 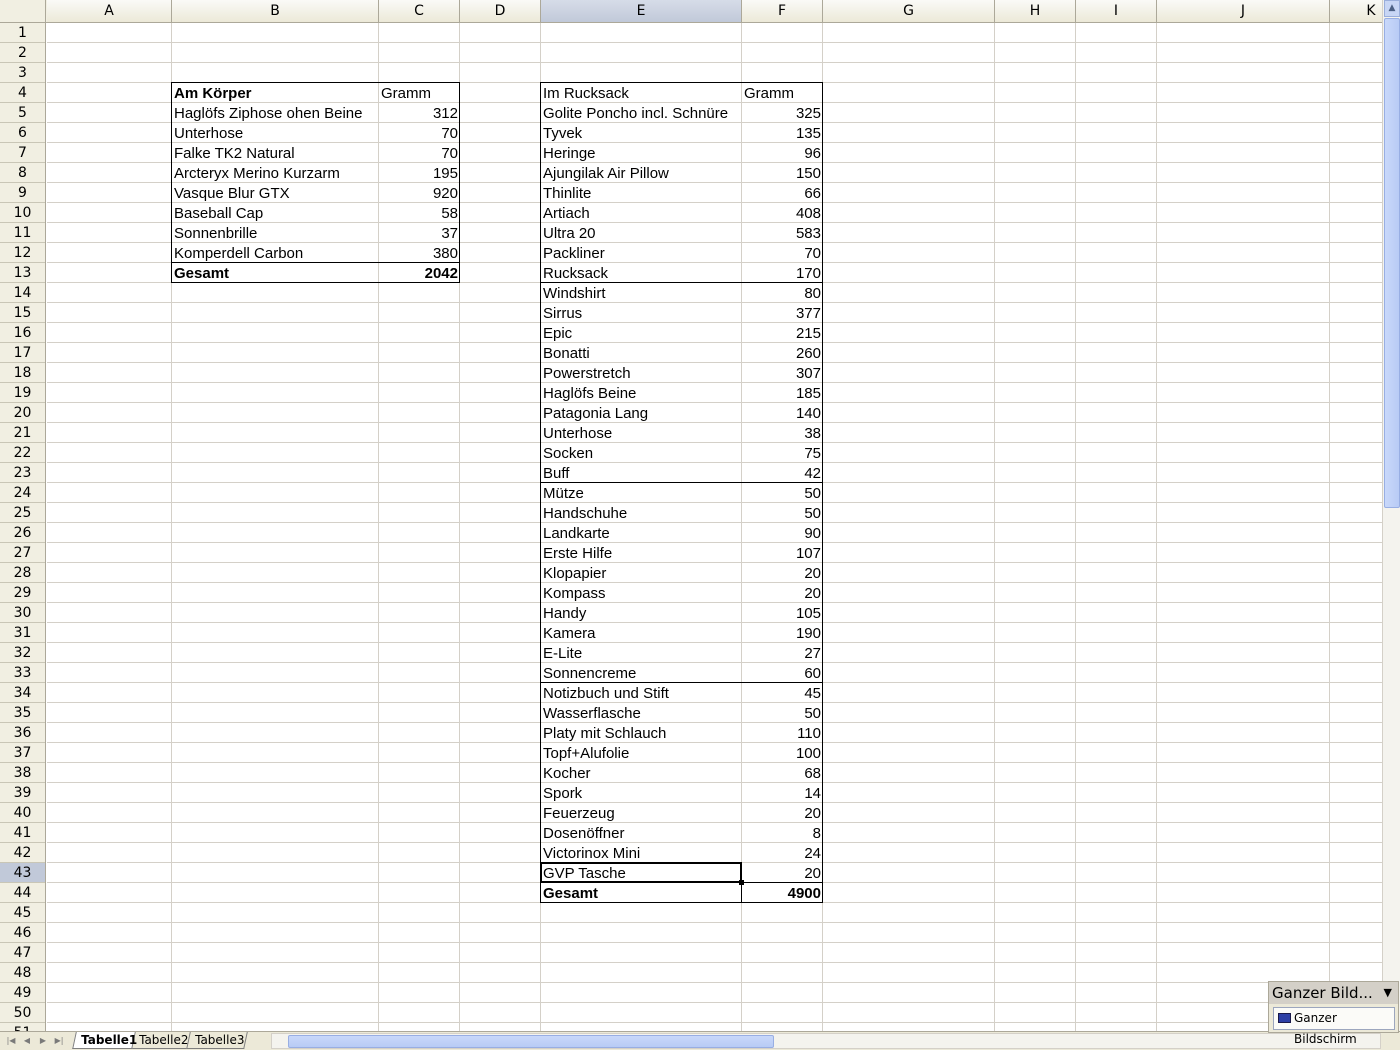 I want to click on row-header-40: 40, so click(x=22, y=813).